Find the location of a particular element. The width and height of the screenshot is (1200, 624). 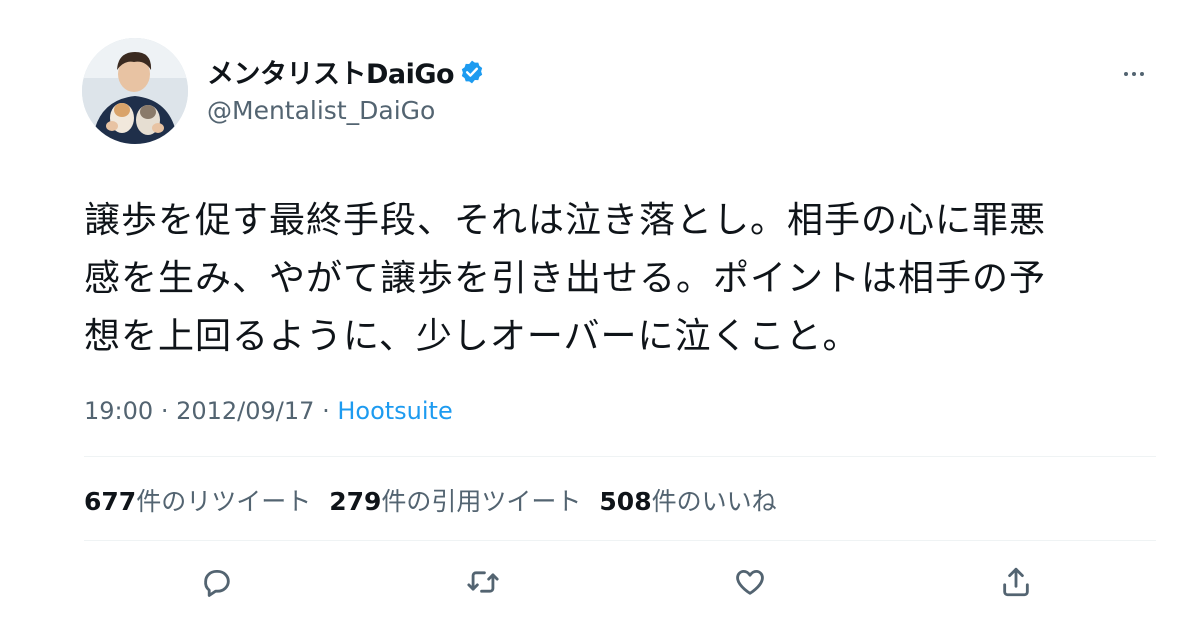

heart-icon is located at coordinates (750, 582).